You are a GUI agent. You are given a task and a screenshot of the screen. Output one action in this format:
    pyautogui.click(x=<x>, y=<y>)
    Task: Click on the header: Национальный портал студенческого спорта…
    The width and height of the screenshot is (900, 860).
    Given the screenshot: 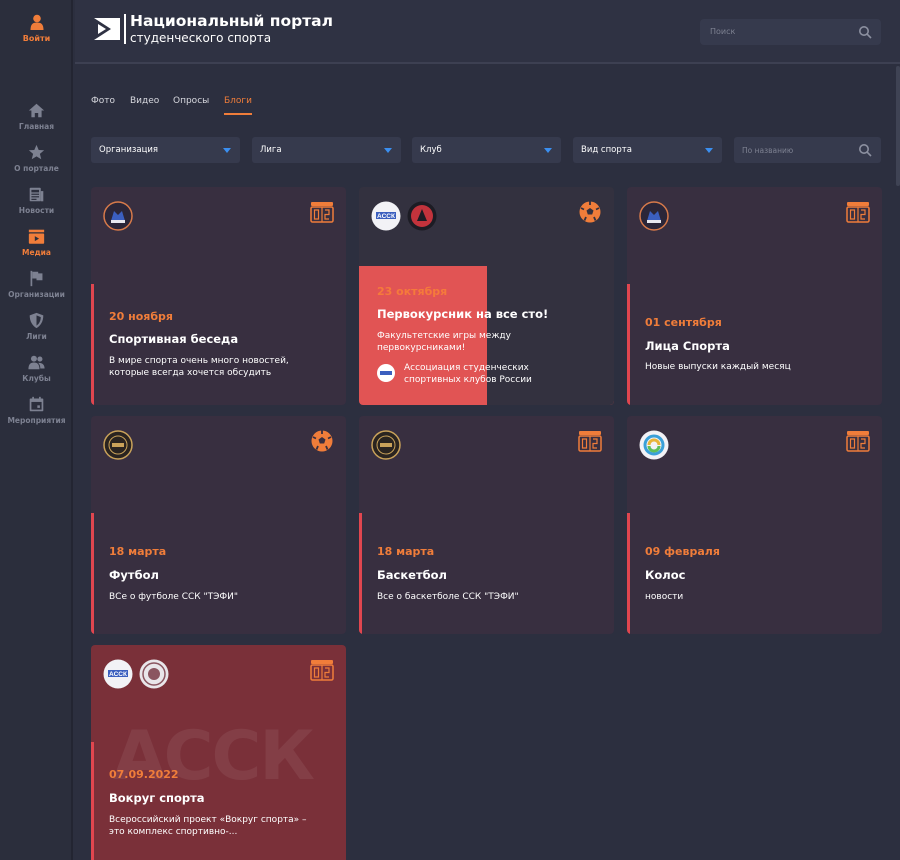 What is the action you would take?
    pyautogui.click(x=487, y=32)
    